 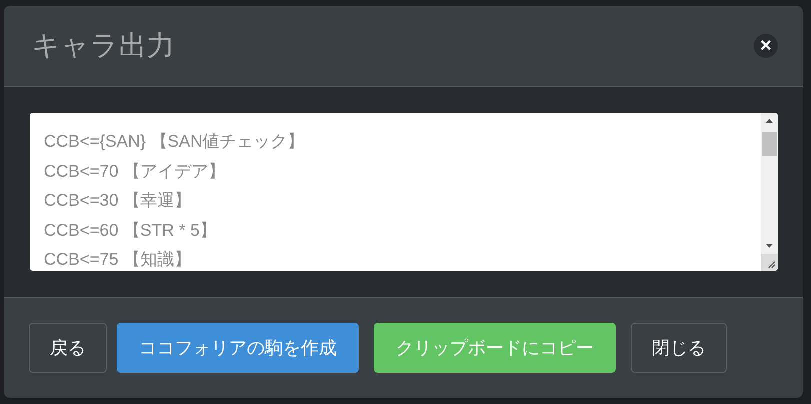 I want to click on dialog-button: 閉じる, so click(x=679, y=348).